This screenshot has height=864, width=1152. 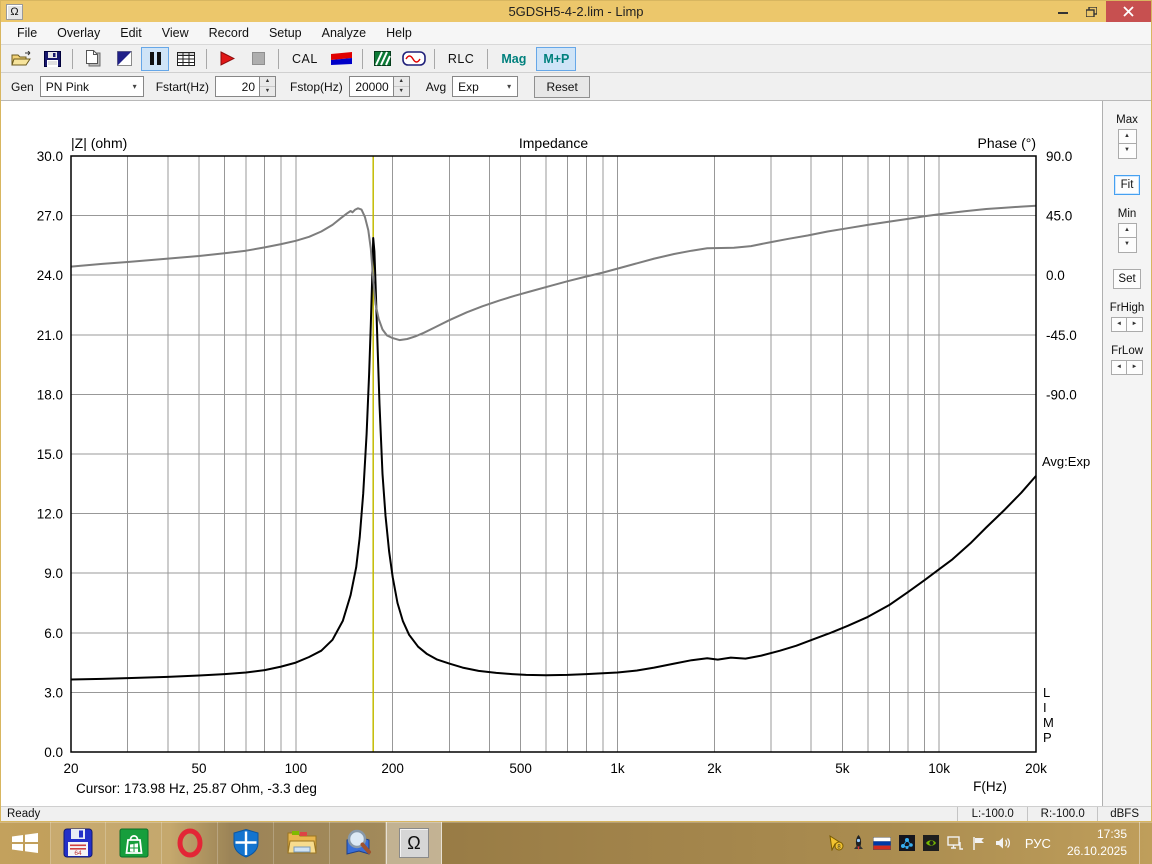 I want to click on sine-wave-icon, so click(x=414, y=58).